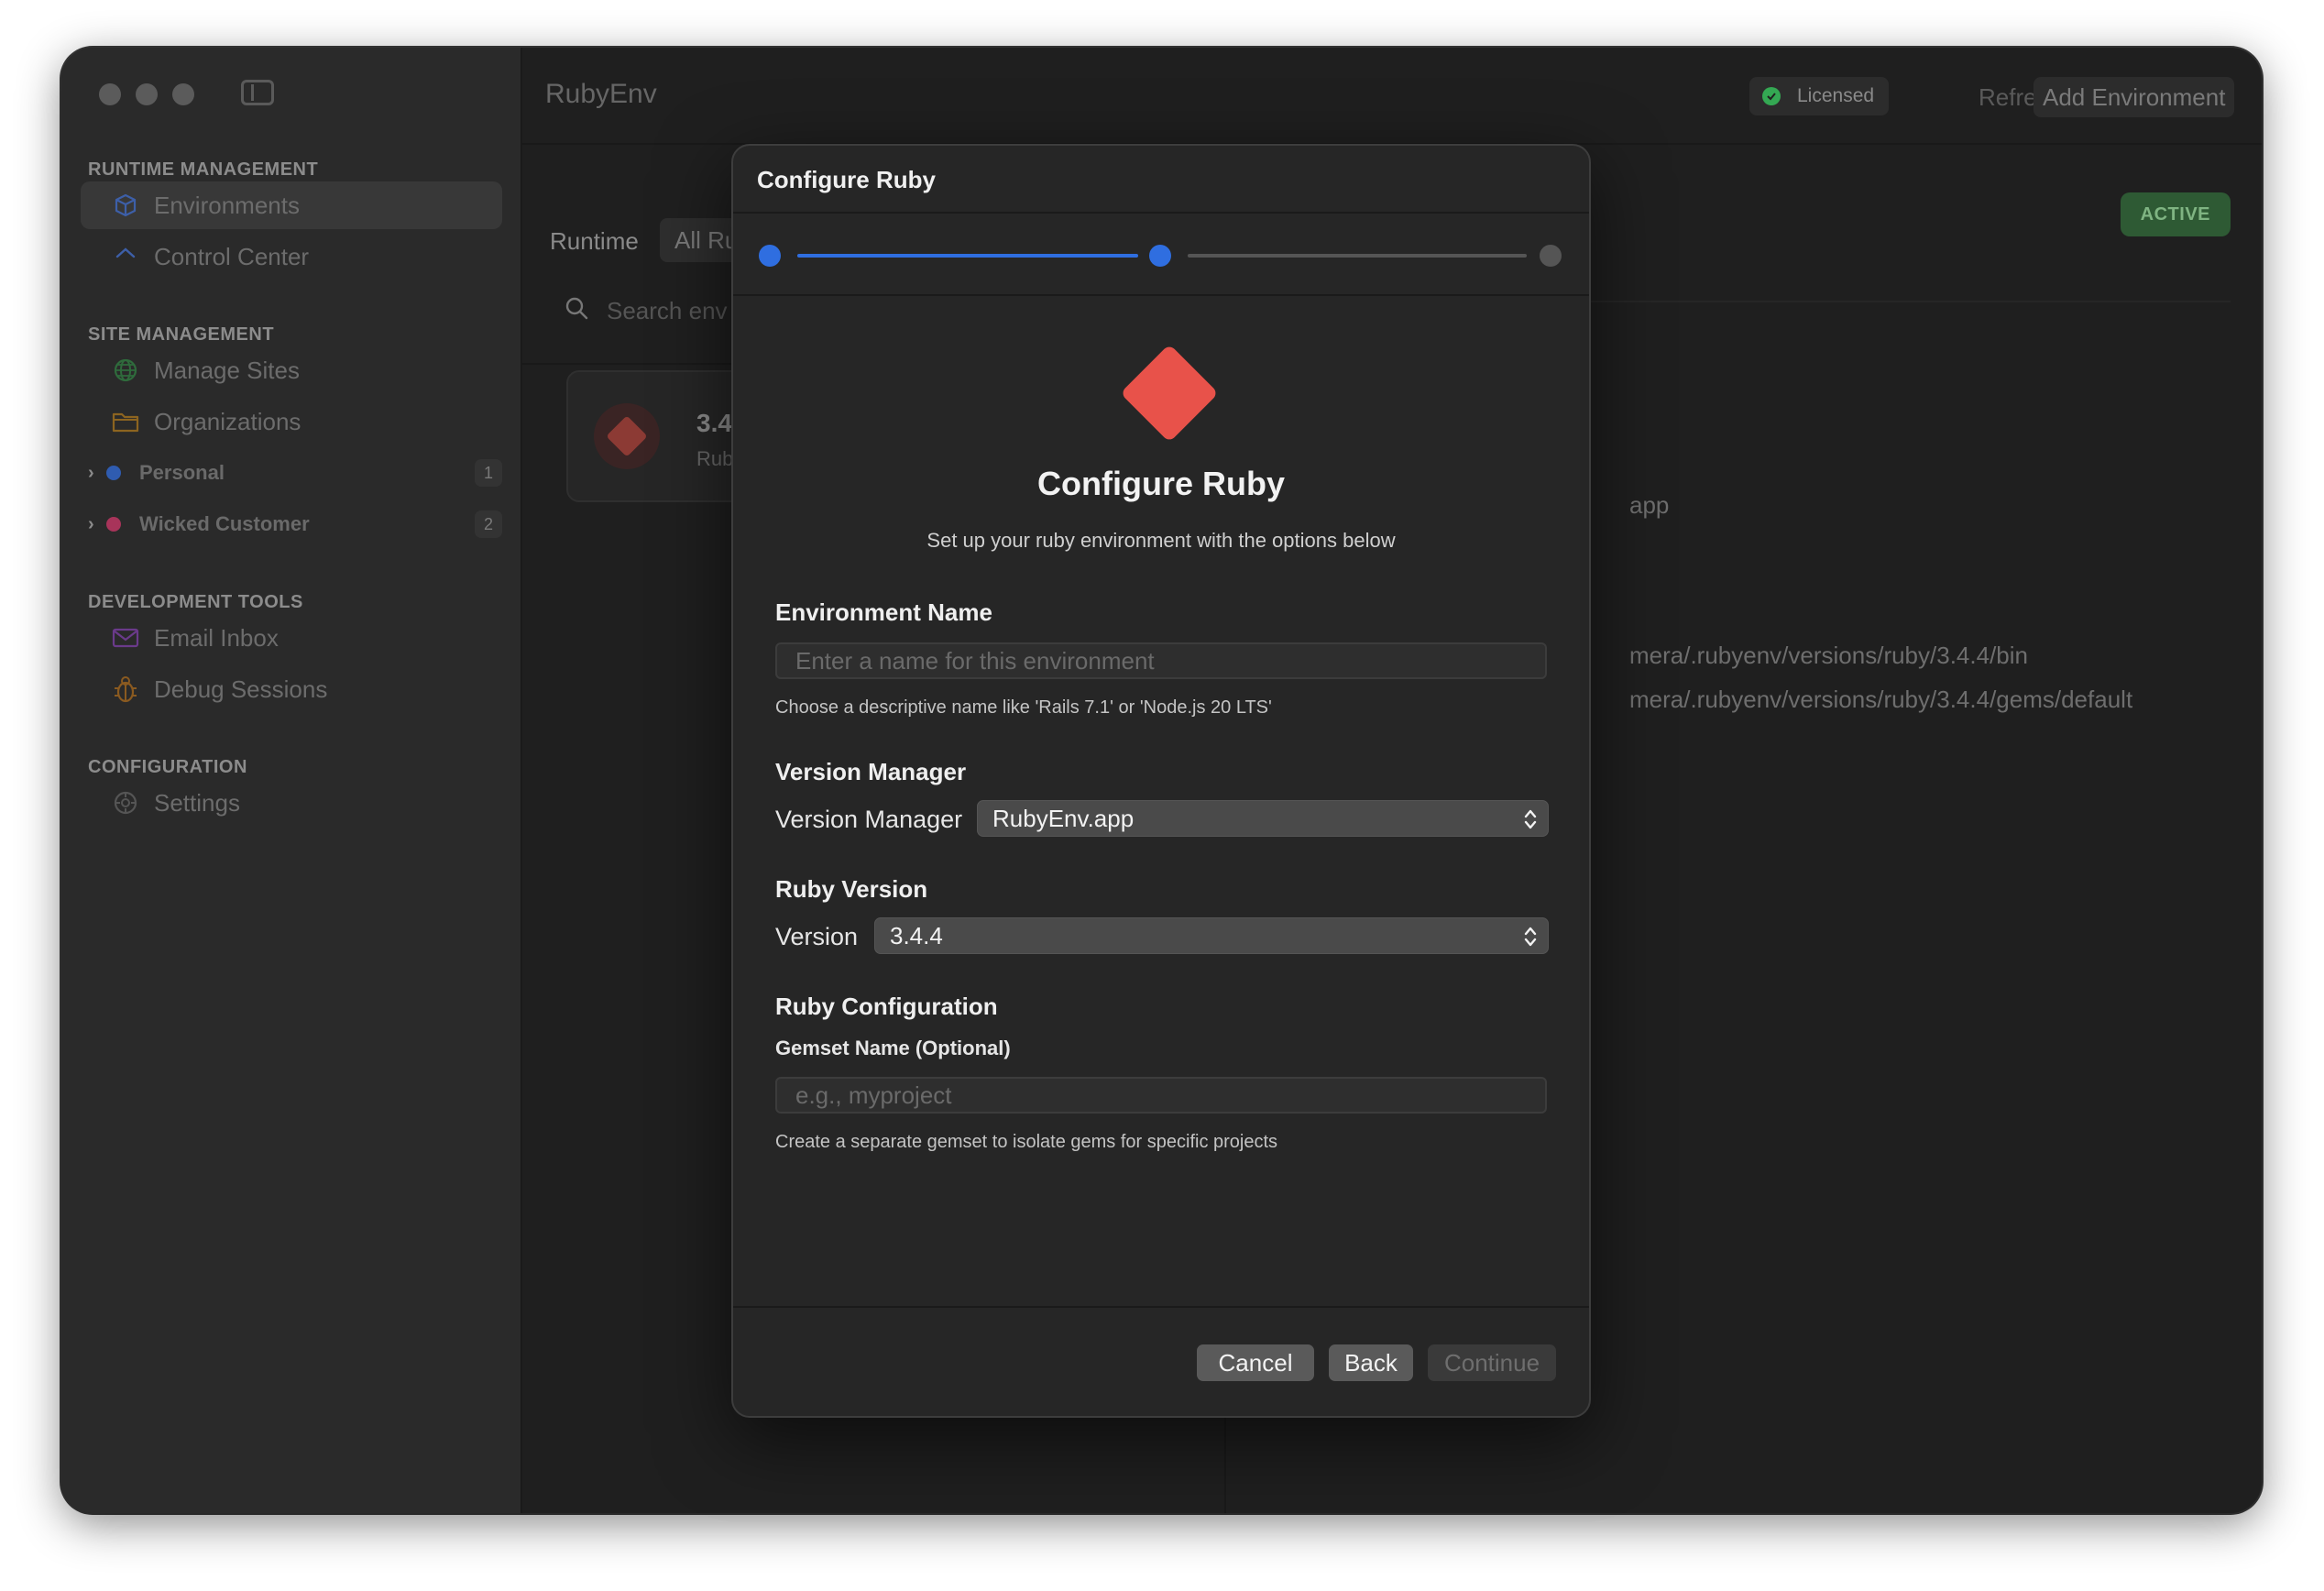 The image size is (2324, 1591). I want to click on version-manager-value: RubyEnv.app, so click(1063, 818).